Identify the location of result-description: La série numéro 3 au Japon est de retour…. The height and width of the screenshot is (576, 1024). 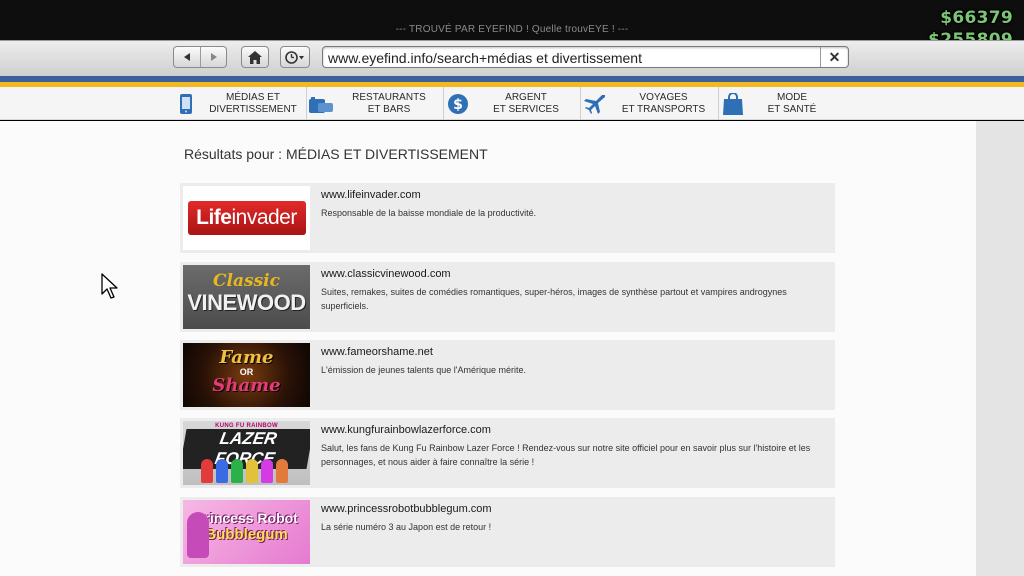
(406, 527).